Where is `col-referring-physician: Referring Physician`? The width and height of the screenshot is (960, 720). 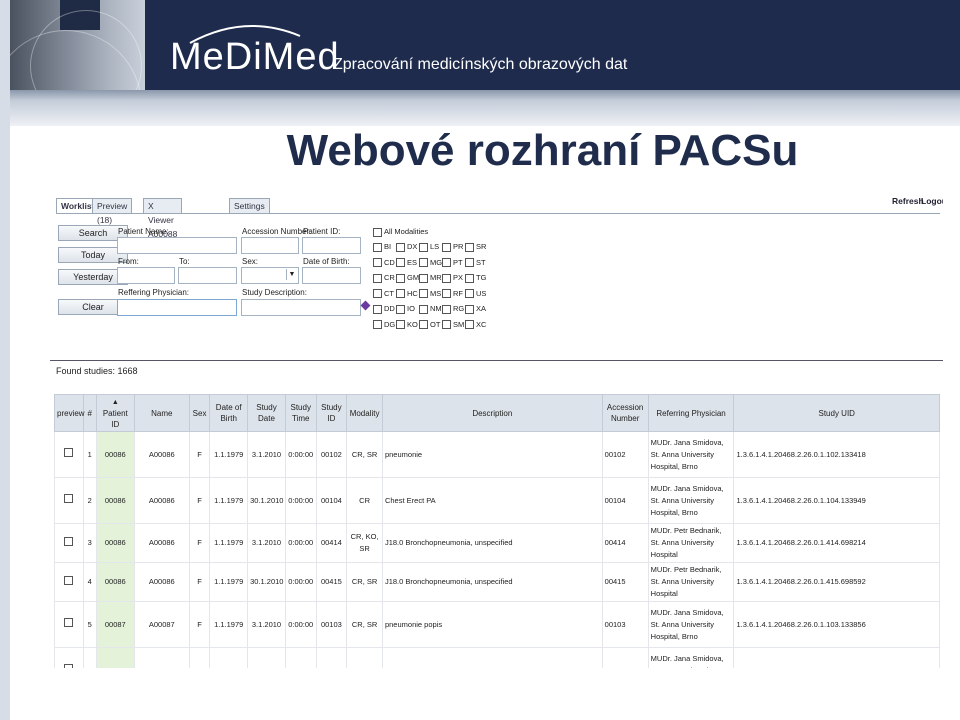 col-referring-physician: Referring Physician is located at coordinates (691, 413).